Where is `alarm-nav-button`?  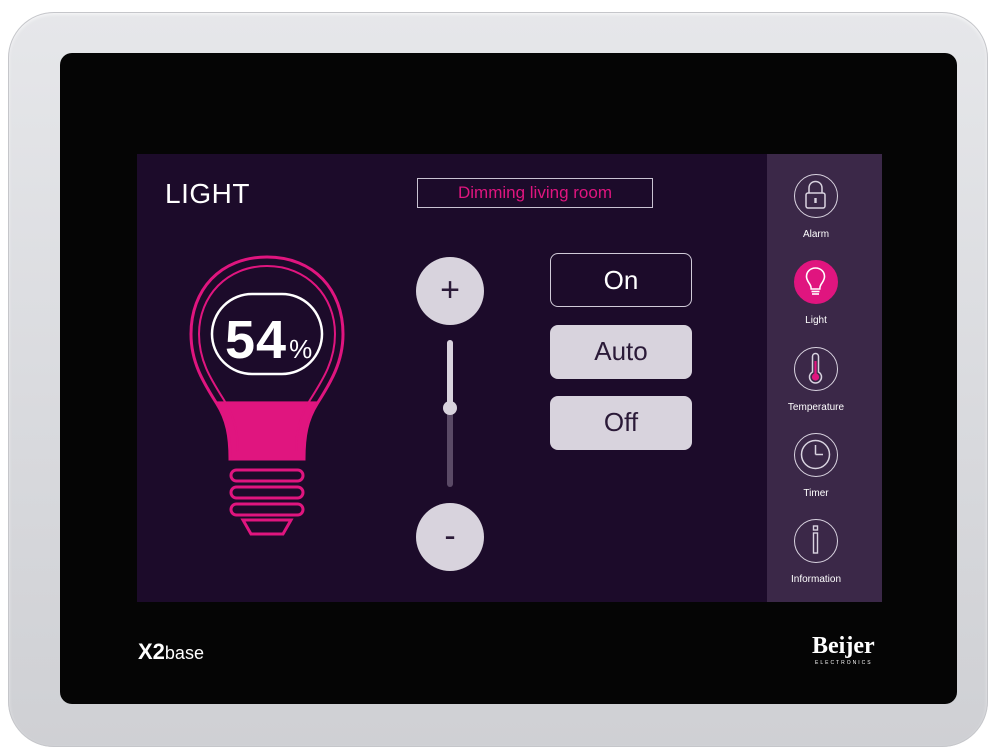 alarm-nav-button is located at coordinates (816, 196).